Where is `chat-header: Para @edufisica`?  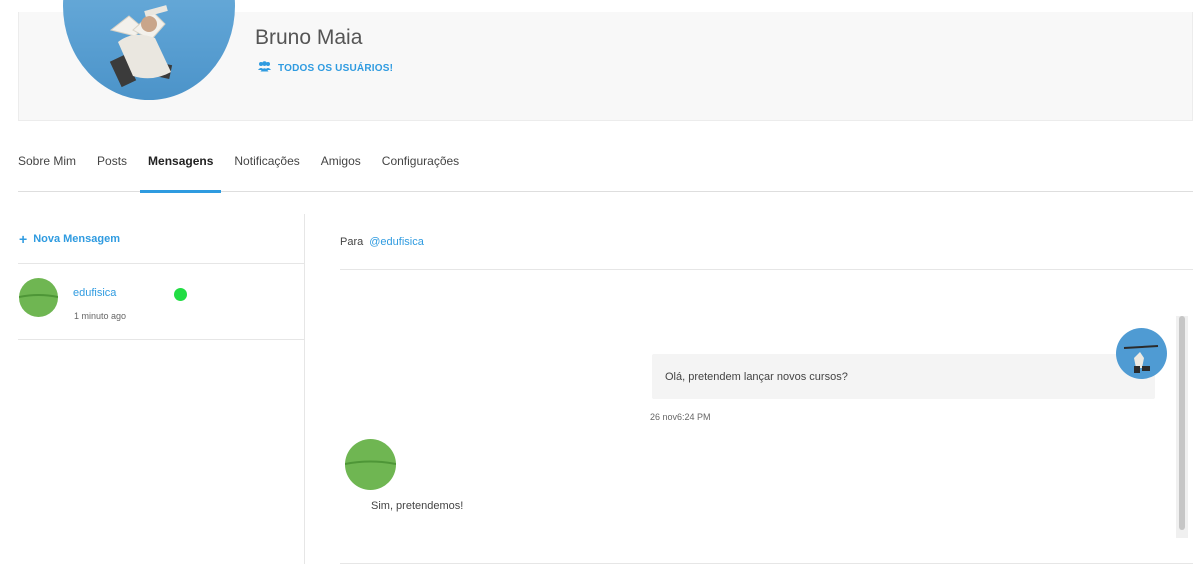
chat-header: Para @edufisica is located at coordinates (766, 242).